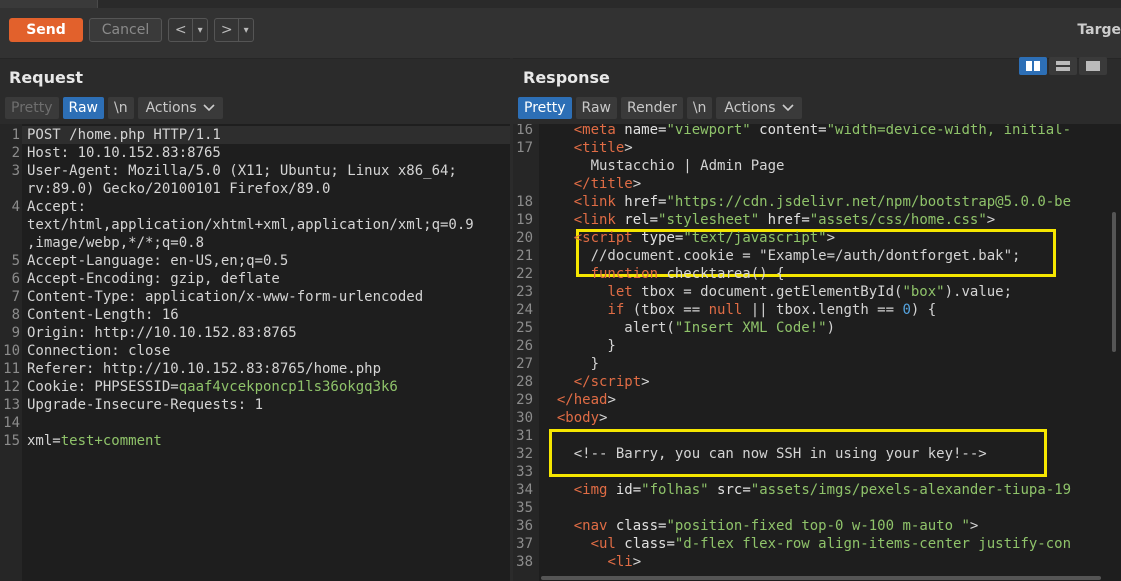 This screenshot has width=1121, height=581. Describe the element at coordinates (817, 562) in the screenshot. I see `response-line: 38 <li>` at that location.